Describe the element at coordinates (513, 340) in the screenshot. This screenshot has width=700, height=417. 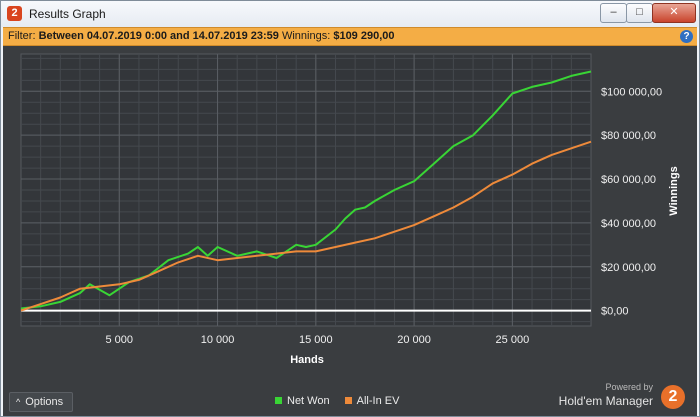
I see `x-tick-label: 25 000` at that location.